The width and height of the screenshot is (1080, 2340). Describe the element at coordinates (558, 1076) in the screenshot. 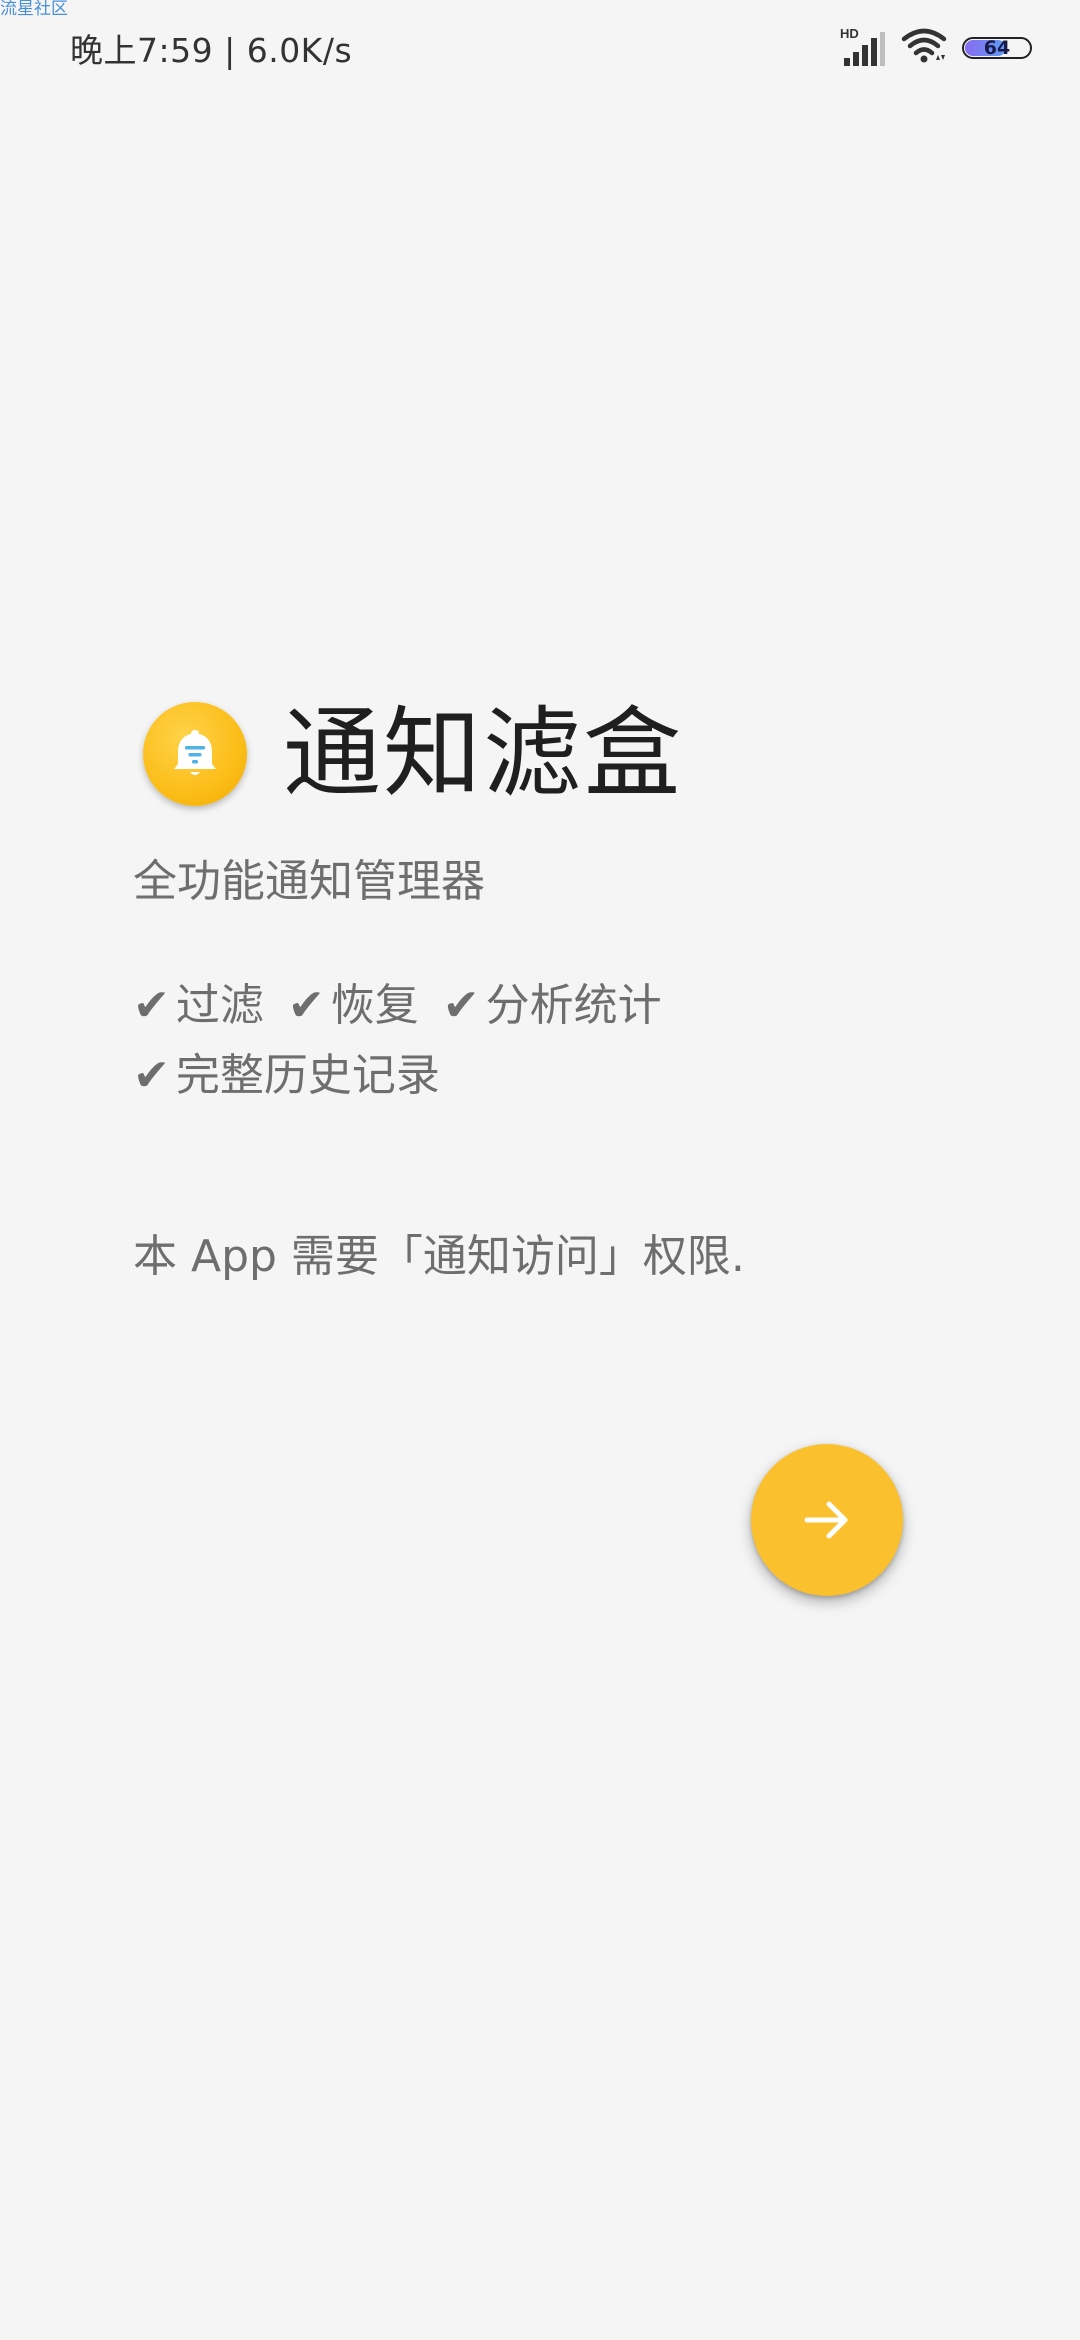

I see `feature-line-2: ✔ 完整历史记录` at that location.